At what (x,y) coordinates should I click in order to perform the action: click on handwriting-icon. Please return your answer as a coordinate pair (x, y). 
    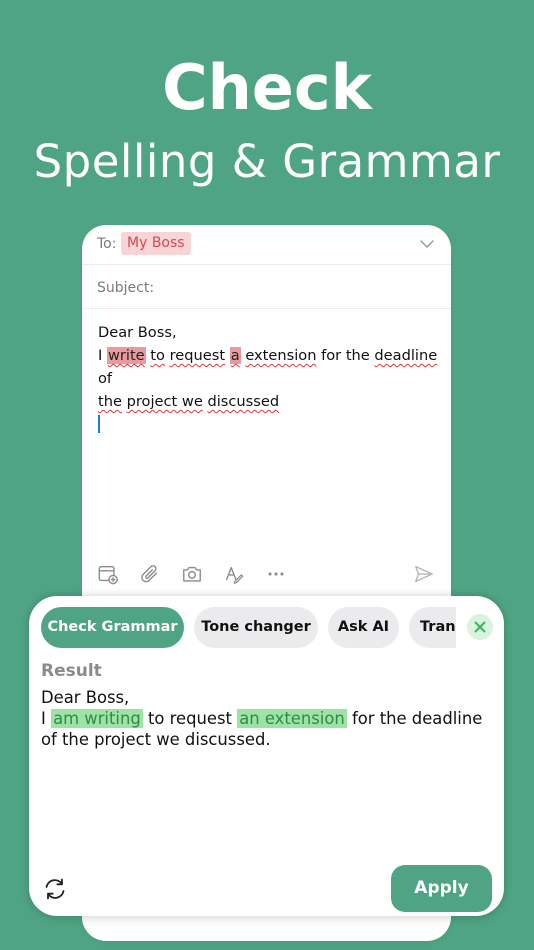
    Looking at the image, I should click on (234, 574).